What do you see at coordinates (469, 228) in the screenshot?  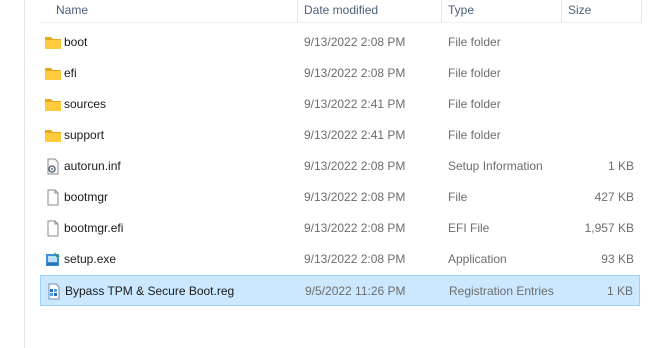 I see `file-type: EFI File` at bounding box center [469, 228].